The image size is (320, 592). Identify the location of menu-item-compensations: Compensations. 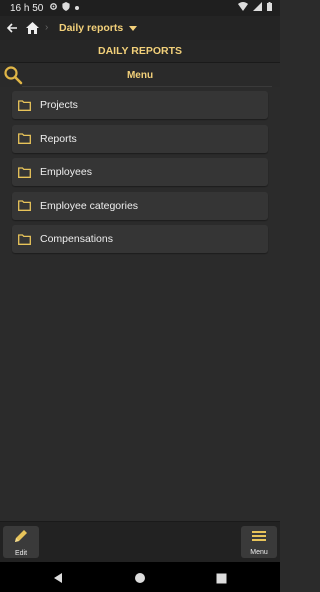
(140, 239).